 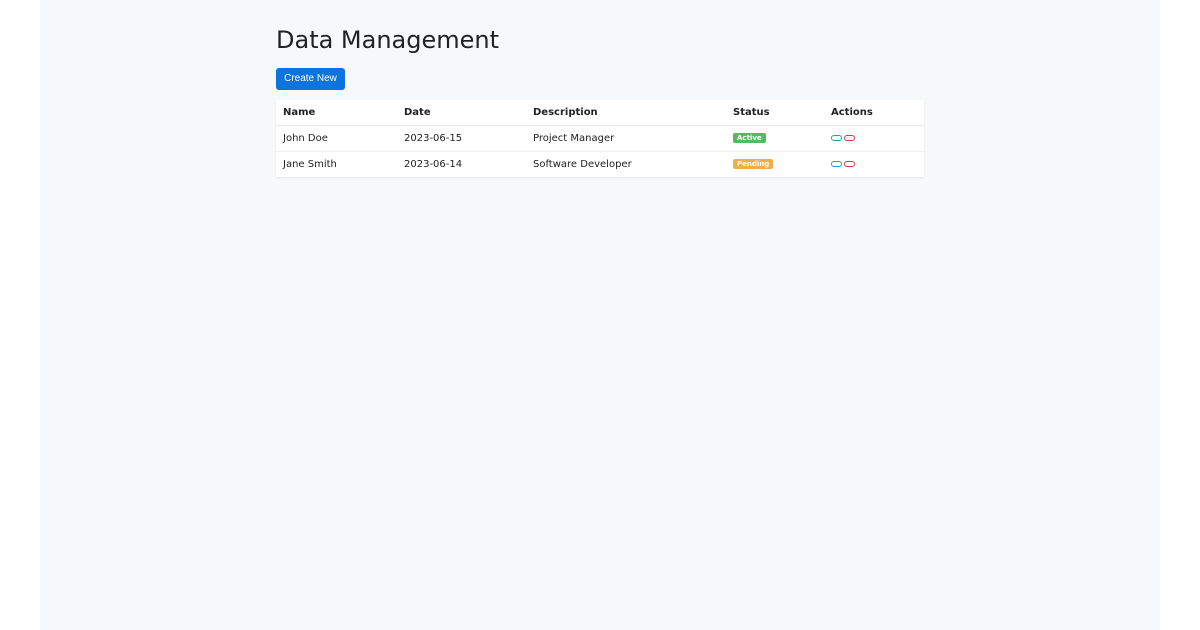 What do you see at coordinates (626, 138) in the screenshot?
I see `cell-description: Project Manager` at bounding box center [626, 138].